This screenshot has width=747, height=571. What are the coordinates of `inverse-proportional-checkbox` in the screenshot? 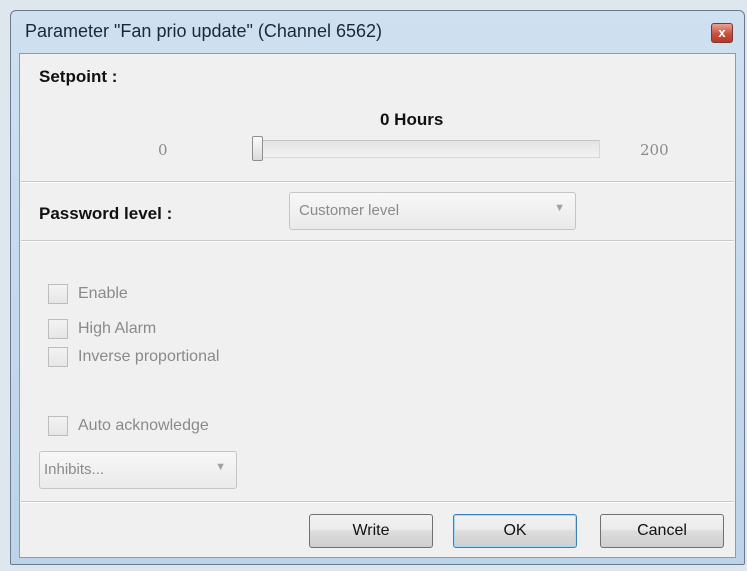 It's located at (58, 357).